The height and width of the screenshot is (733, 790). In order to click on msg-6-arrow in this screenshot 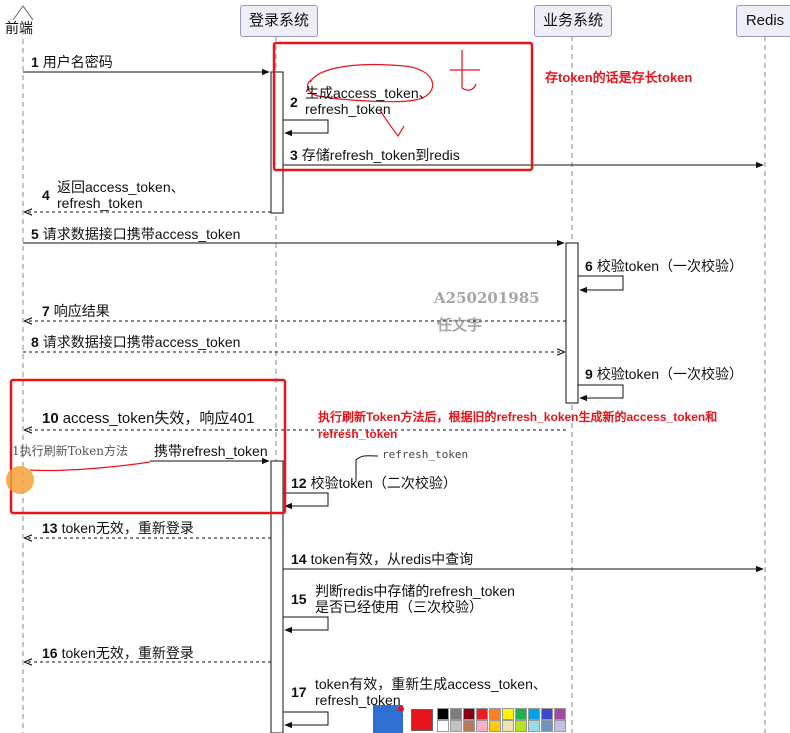, I will do `click(601, 284)`.